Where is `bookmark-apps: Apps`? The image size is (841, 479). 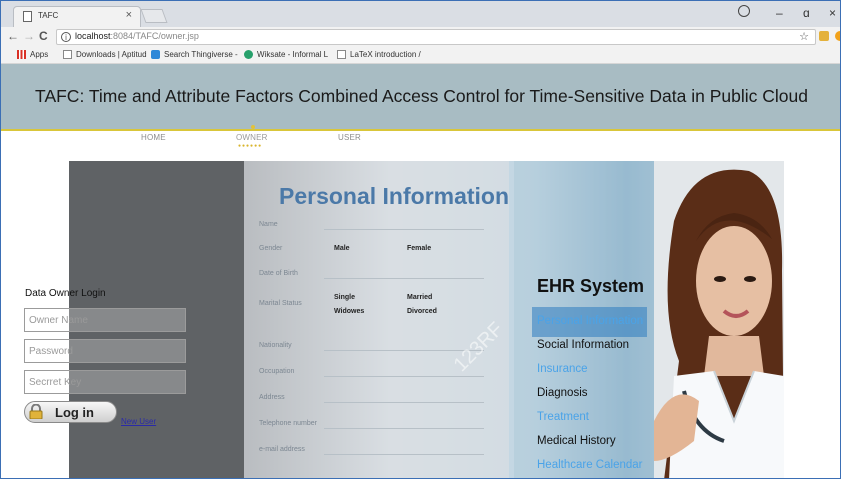 bookmark-apps: Apps is located at coordinates (32, 54).